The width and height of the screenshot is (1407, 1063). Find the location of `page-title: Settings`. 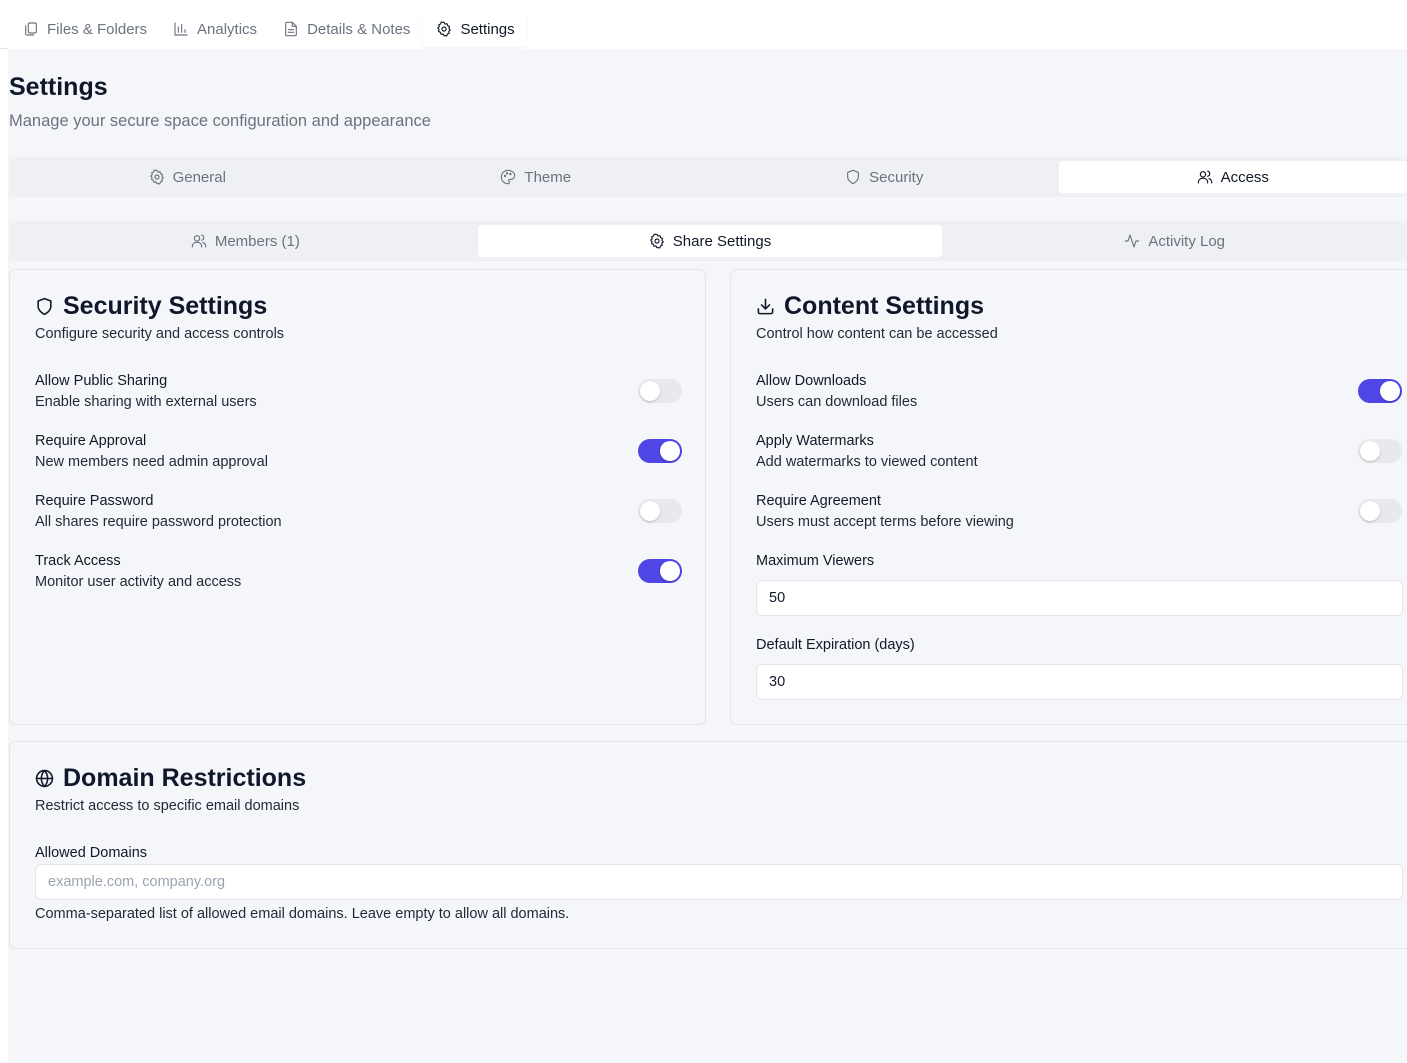

page-title: Settings is located at coordinates (58, 87).